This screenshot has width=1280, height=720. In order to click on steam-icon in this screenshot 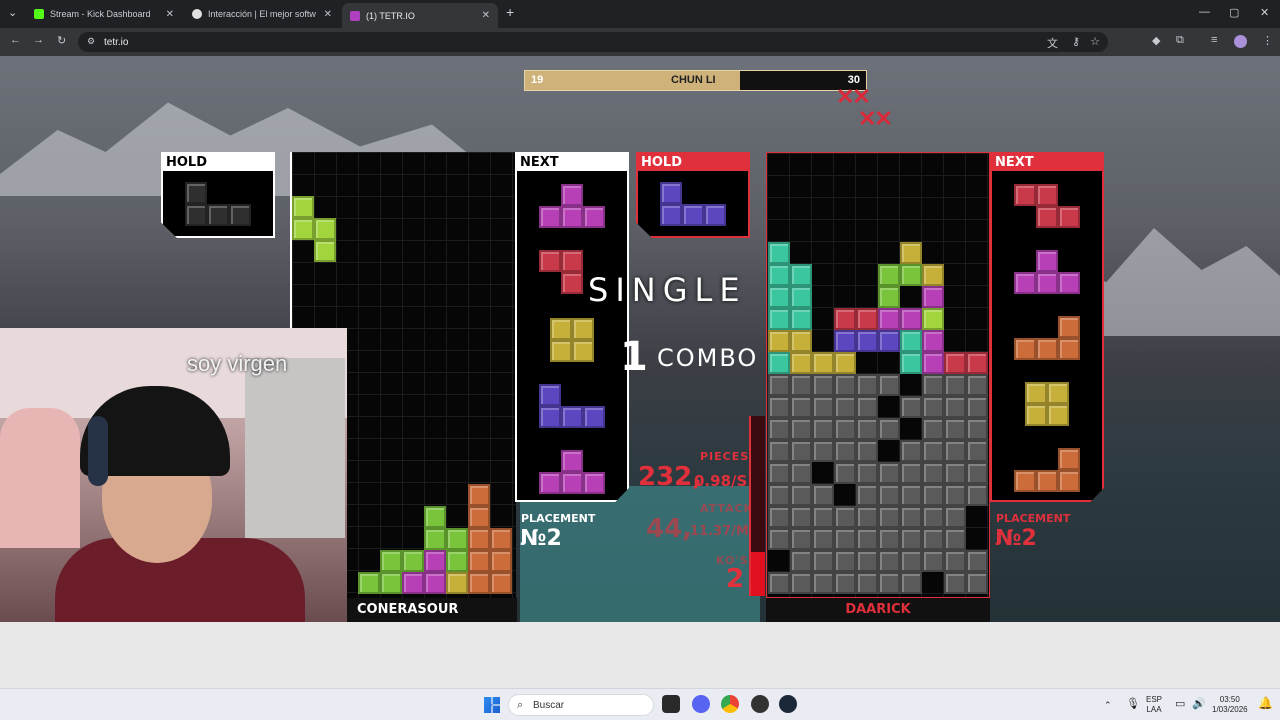, I will do `click(788, 704)`.